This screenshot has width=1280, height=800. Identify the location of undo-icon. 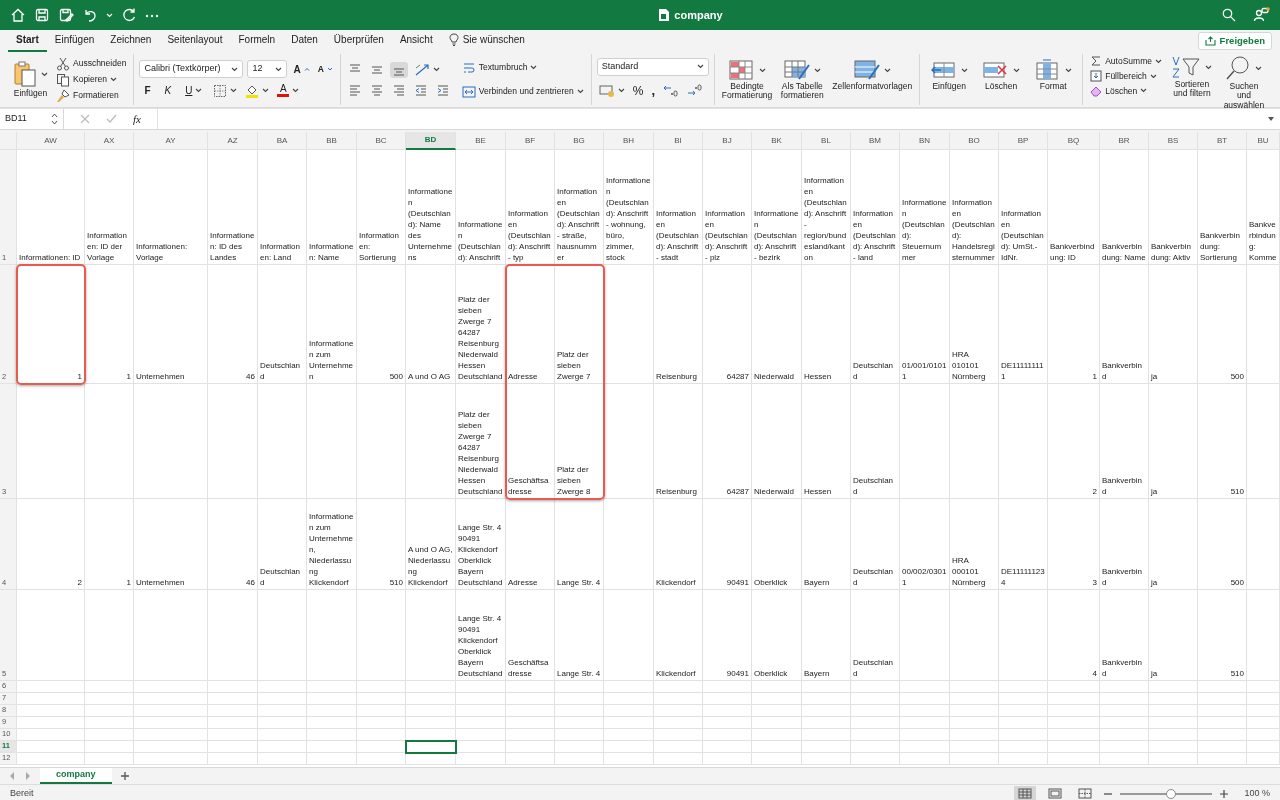
(90, 15).